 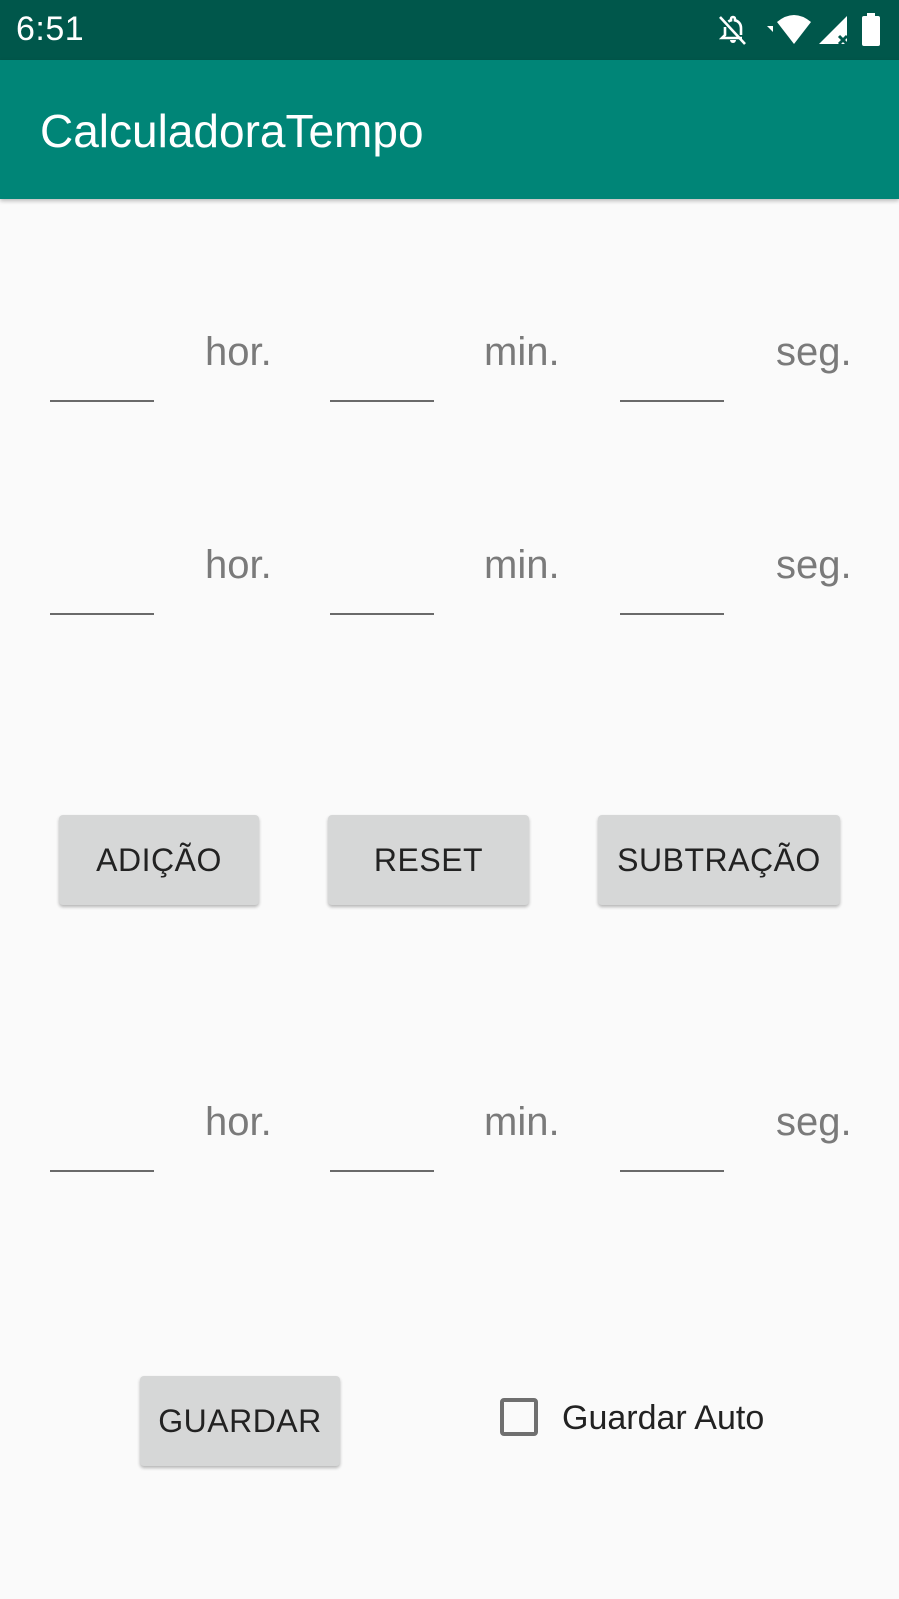 I want to click on save-button: GUARDAR, so click(x=240, y=1421).